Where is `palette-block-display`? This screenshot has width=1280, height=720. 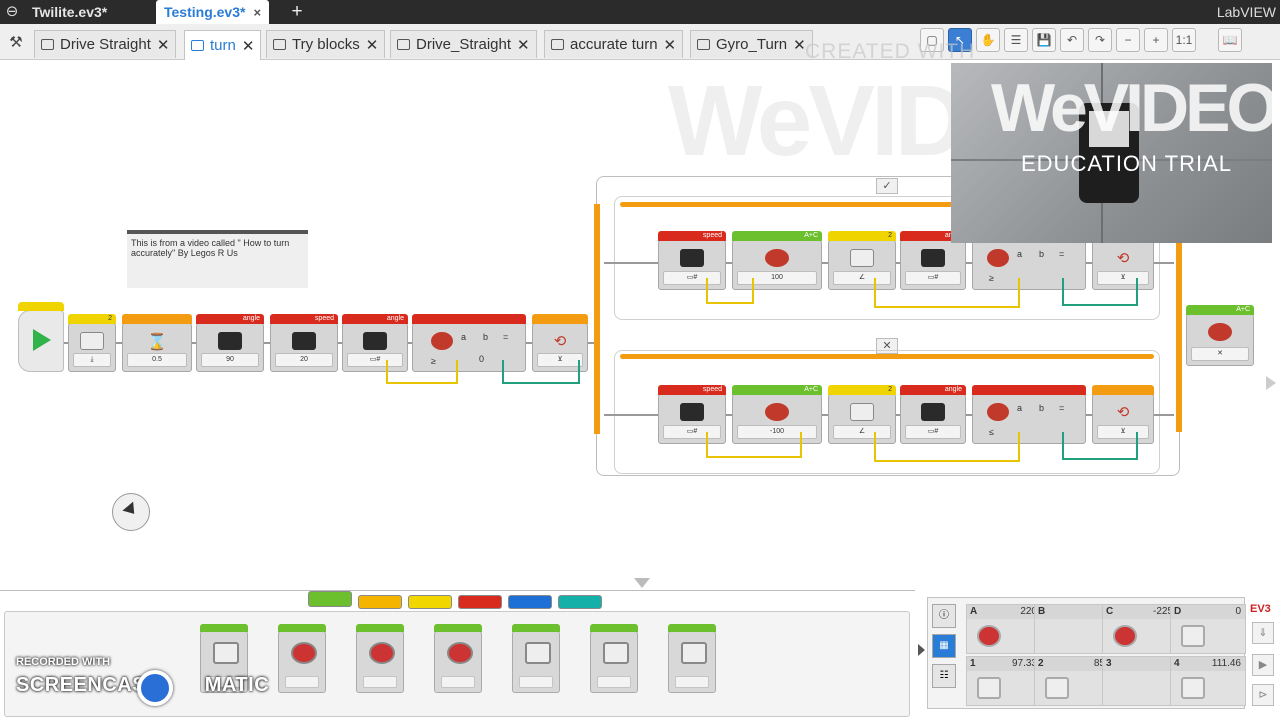 palette-block-display is located at coordinates (536, 658).